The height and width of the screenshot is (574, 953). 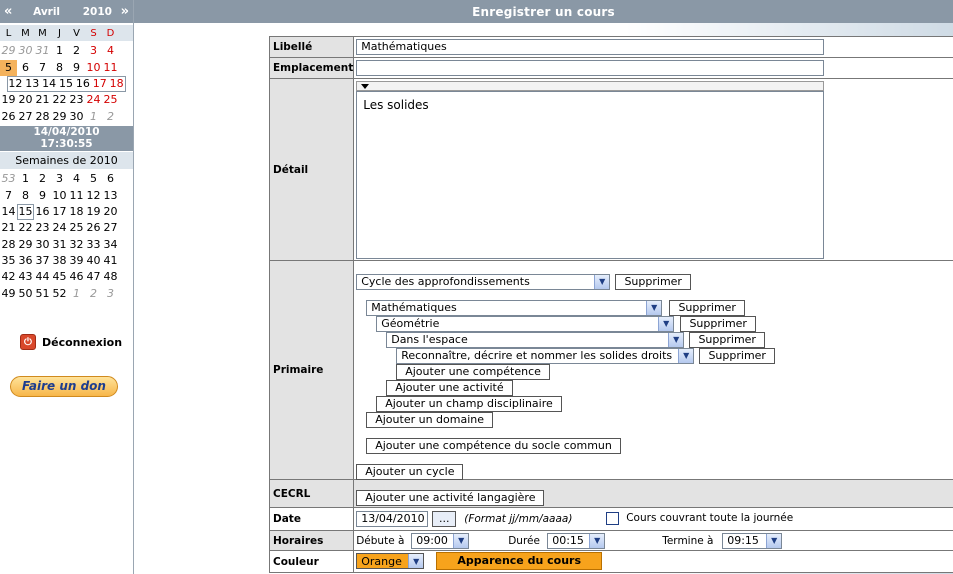 I want to click on calendar-day: 18, so click(x=116, y=84).